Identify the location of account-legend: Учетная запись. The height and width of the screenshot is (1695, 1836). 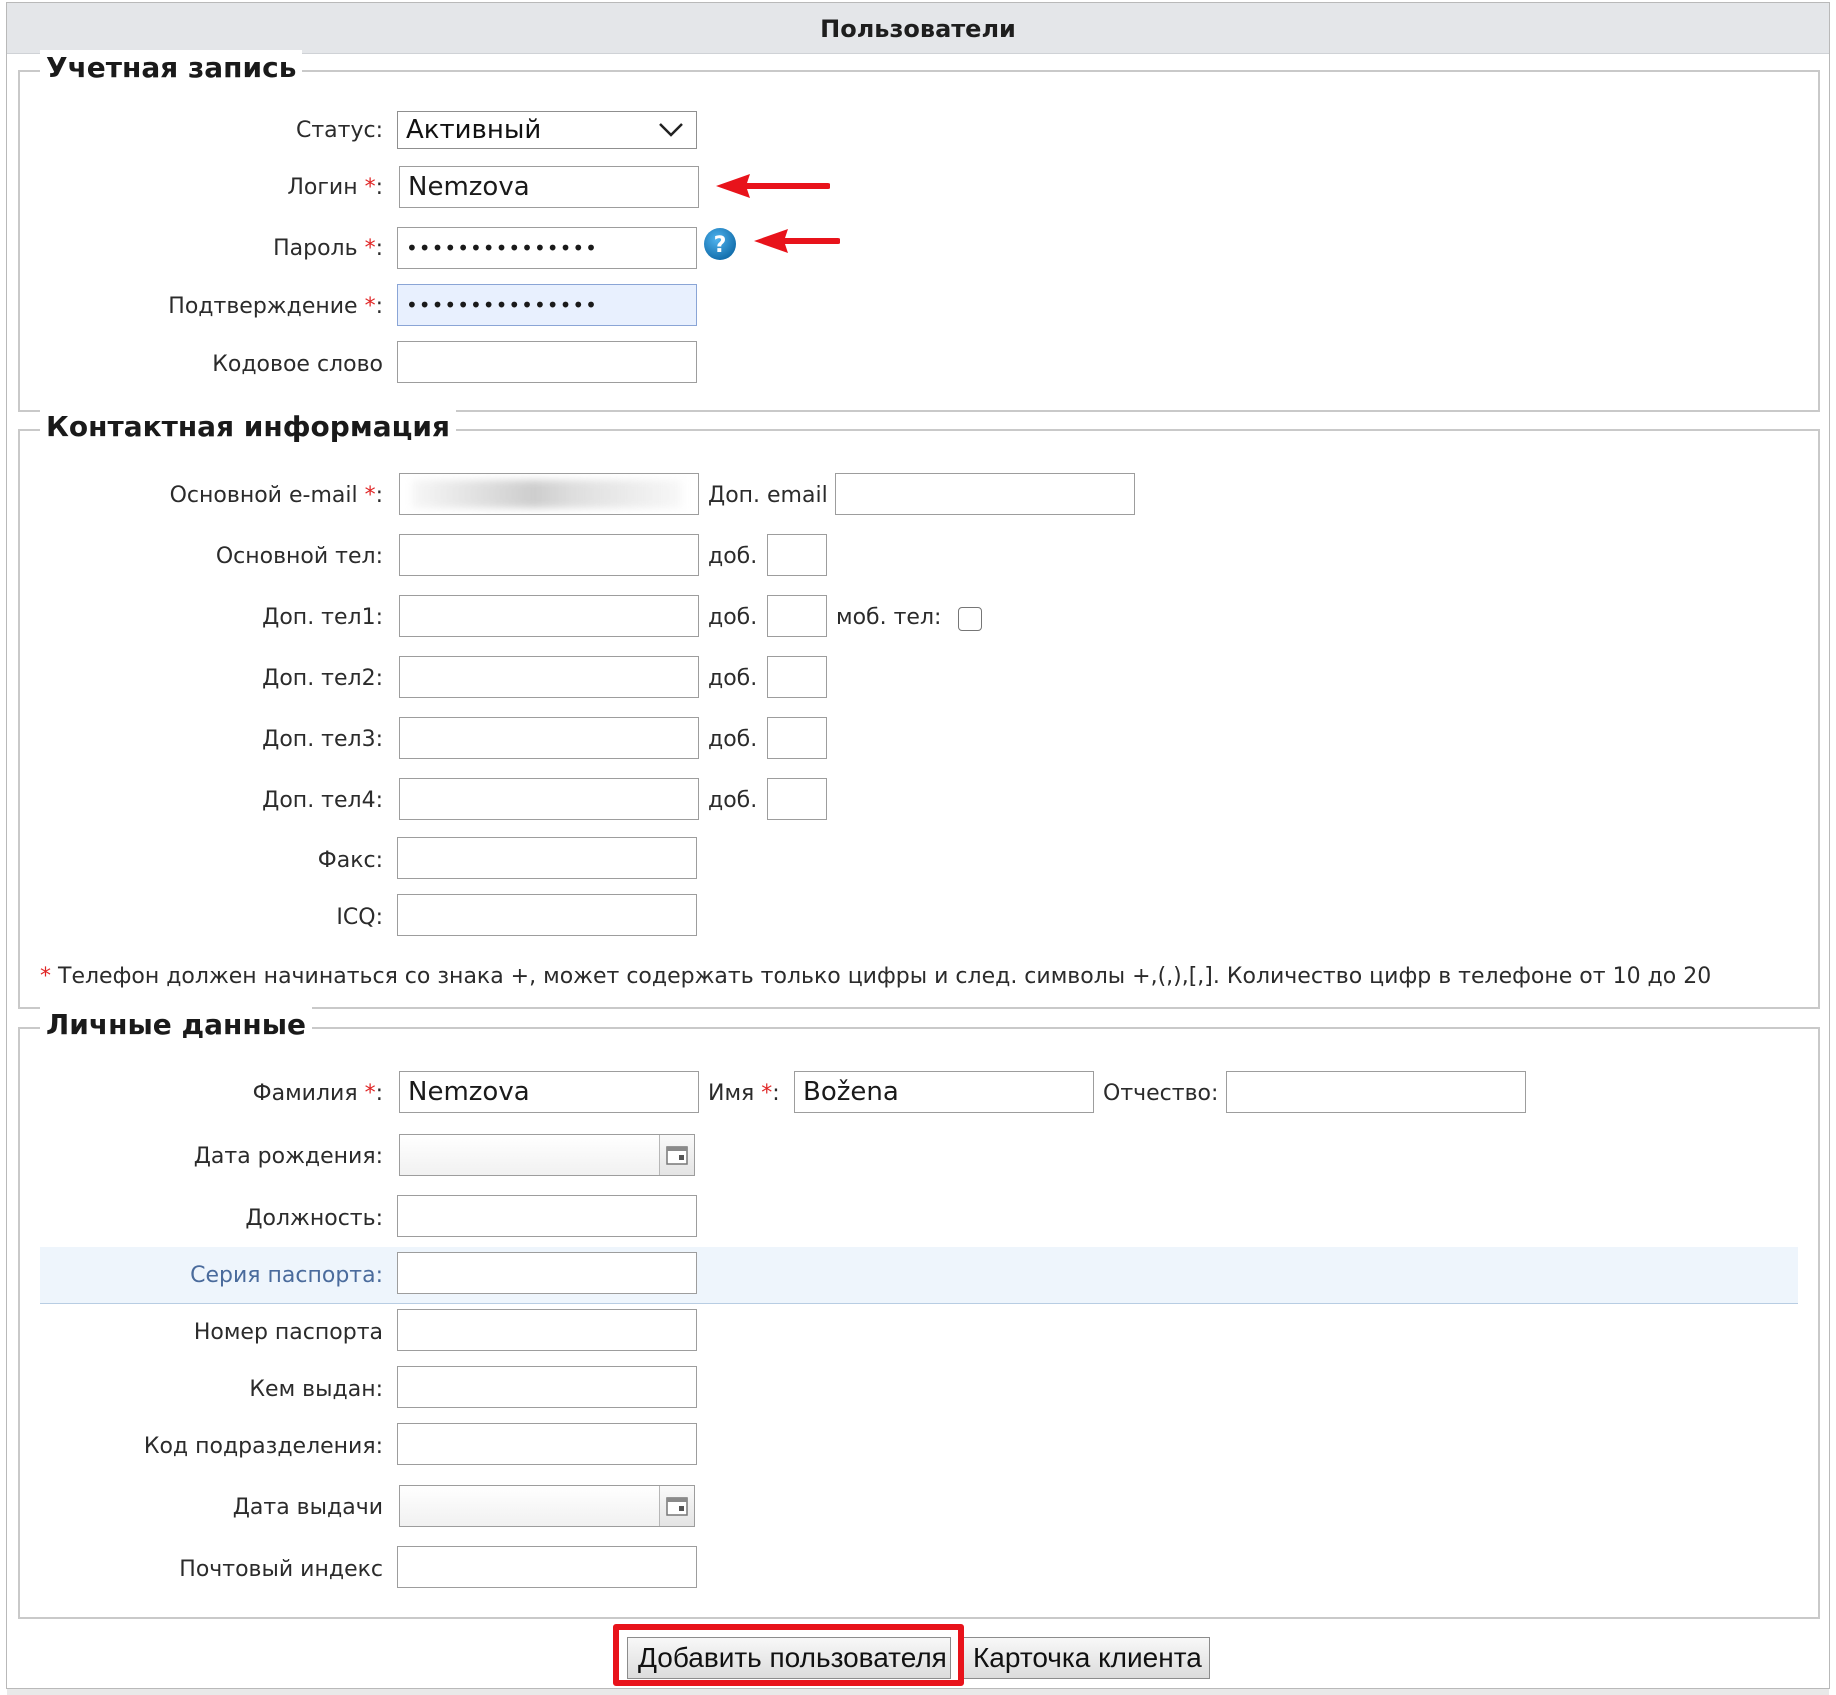
(171, 68).